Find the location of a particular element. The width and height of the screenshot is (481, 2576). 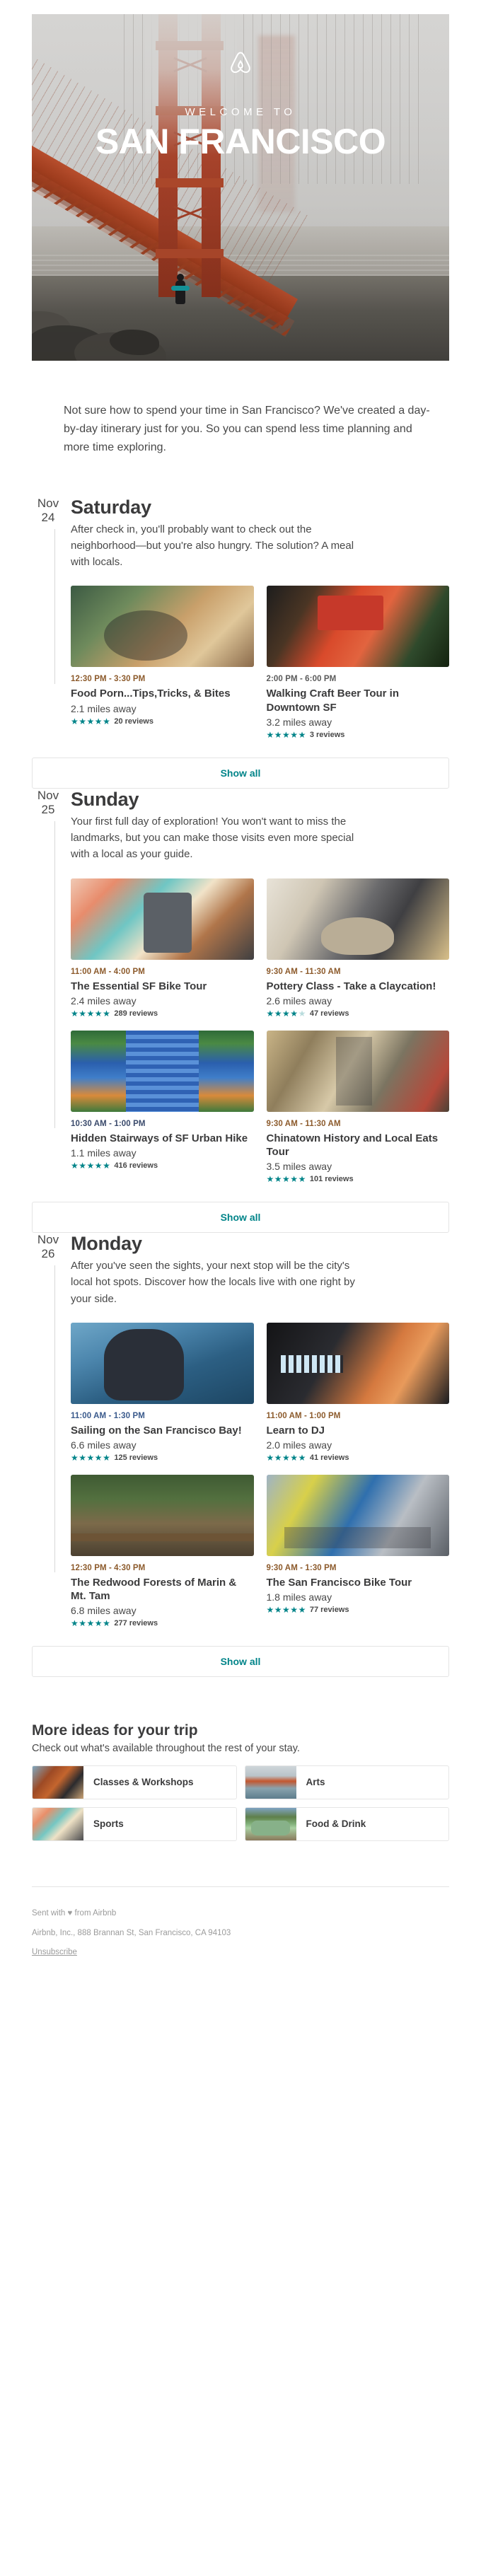

category-tile: Food & Drink is located at coordinates (347, 1824).